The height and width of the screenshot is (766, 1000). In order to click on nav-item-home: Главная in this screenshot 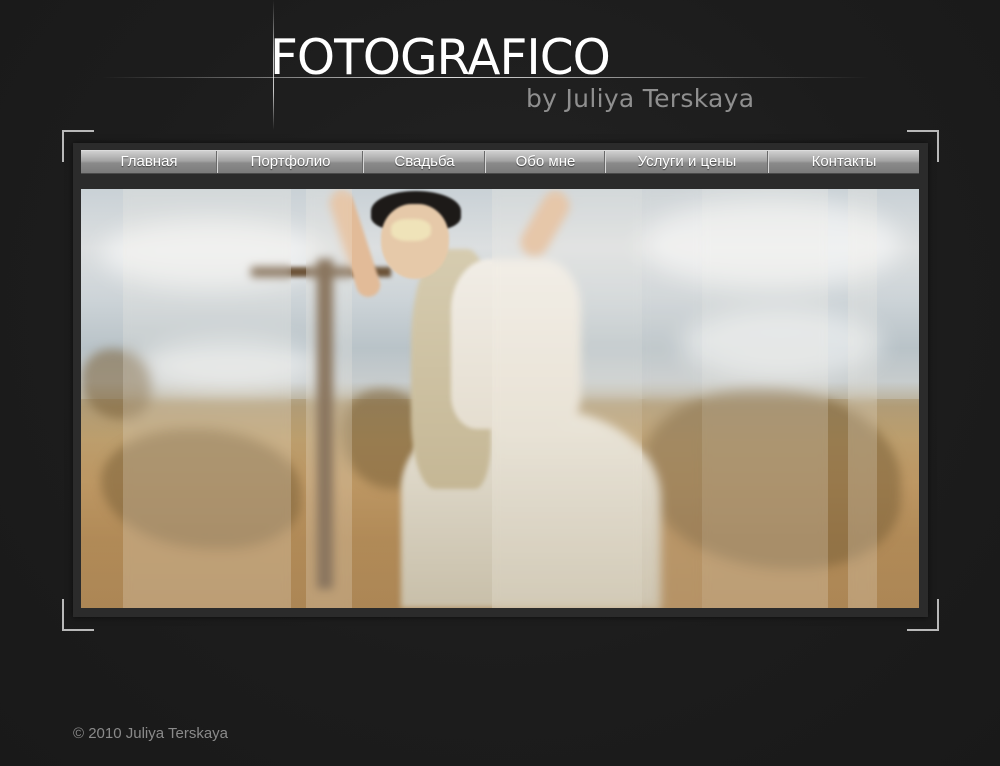, I will do `click(149, 162)`.